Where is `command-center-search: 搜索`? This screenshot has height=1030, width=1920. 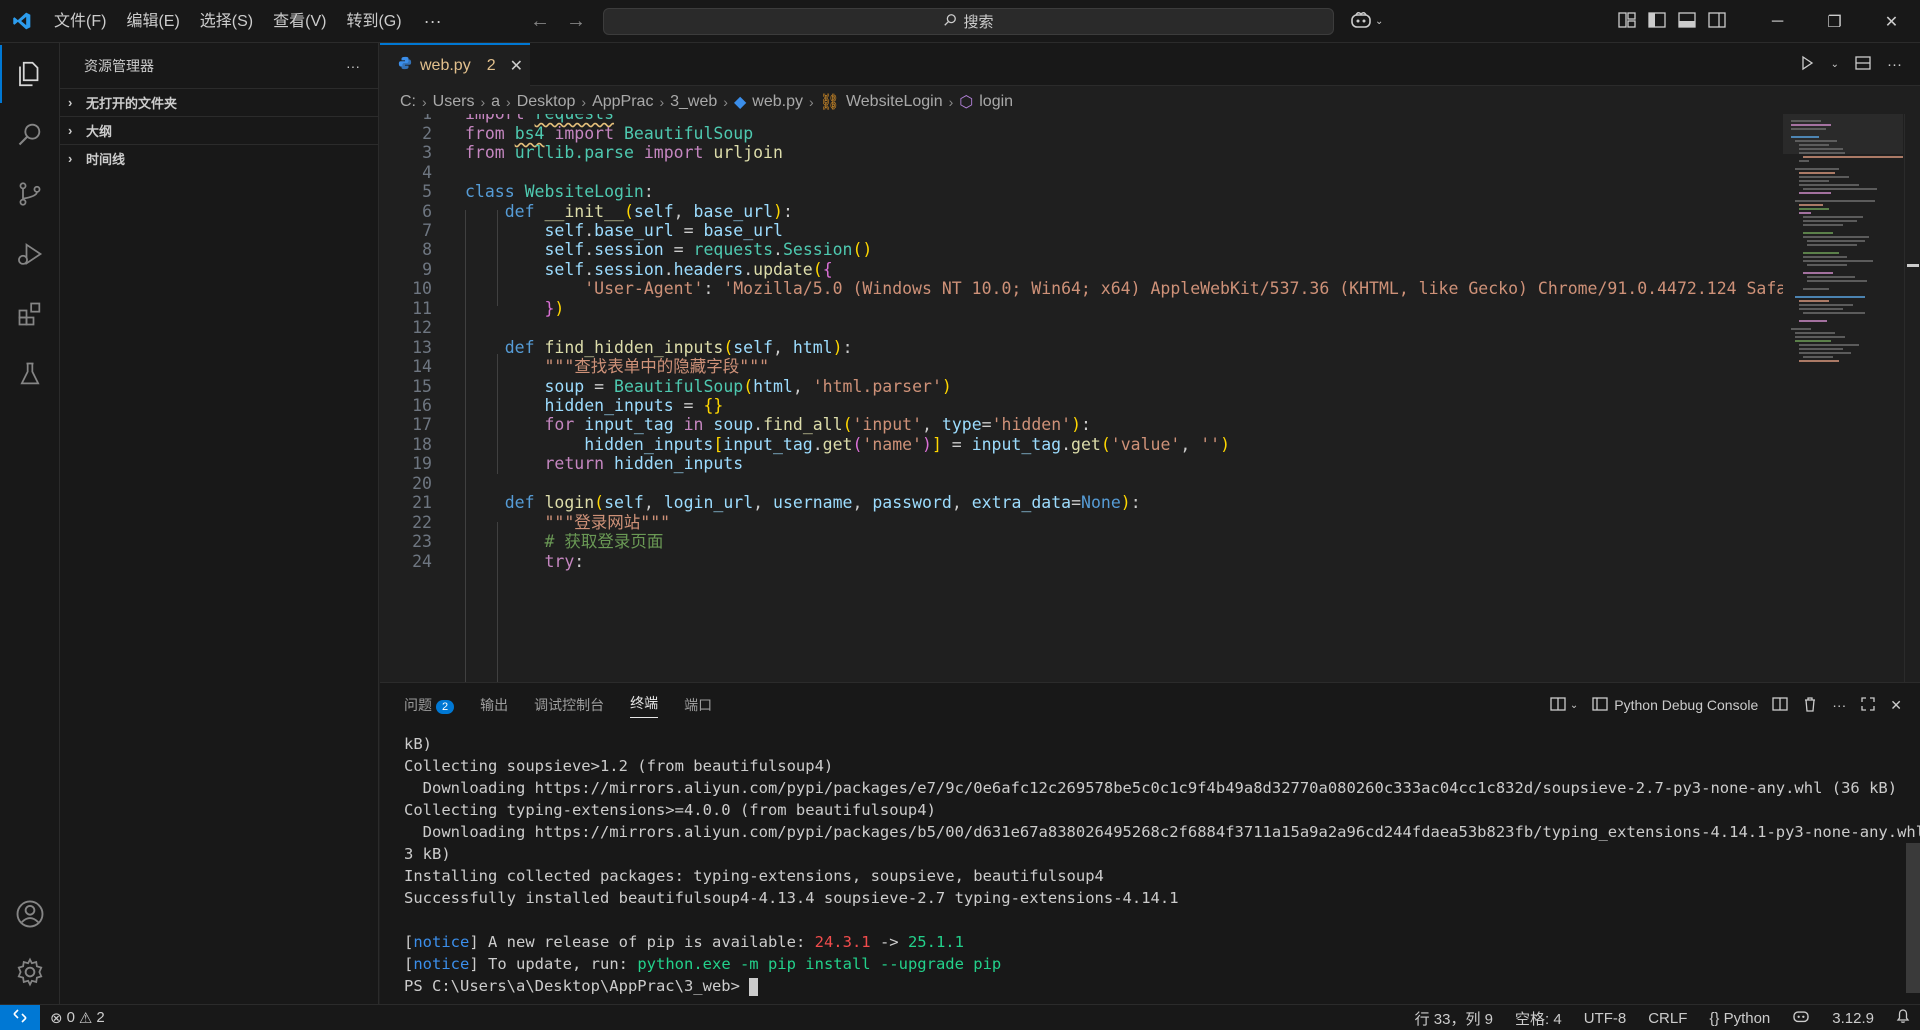
command-center-search: 搜索 is located at coordinates (968, 21).